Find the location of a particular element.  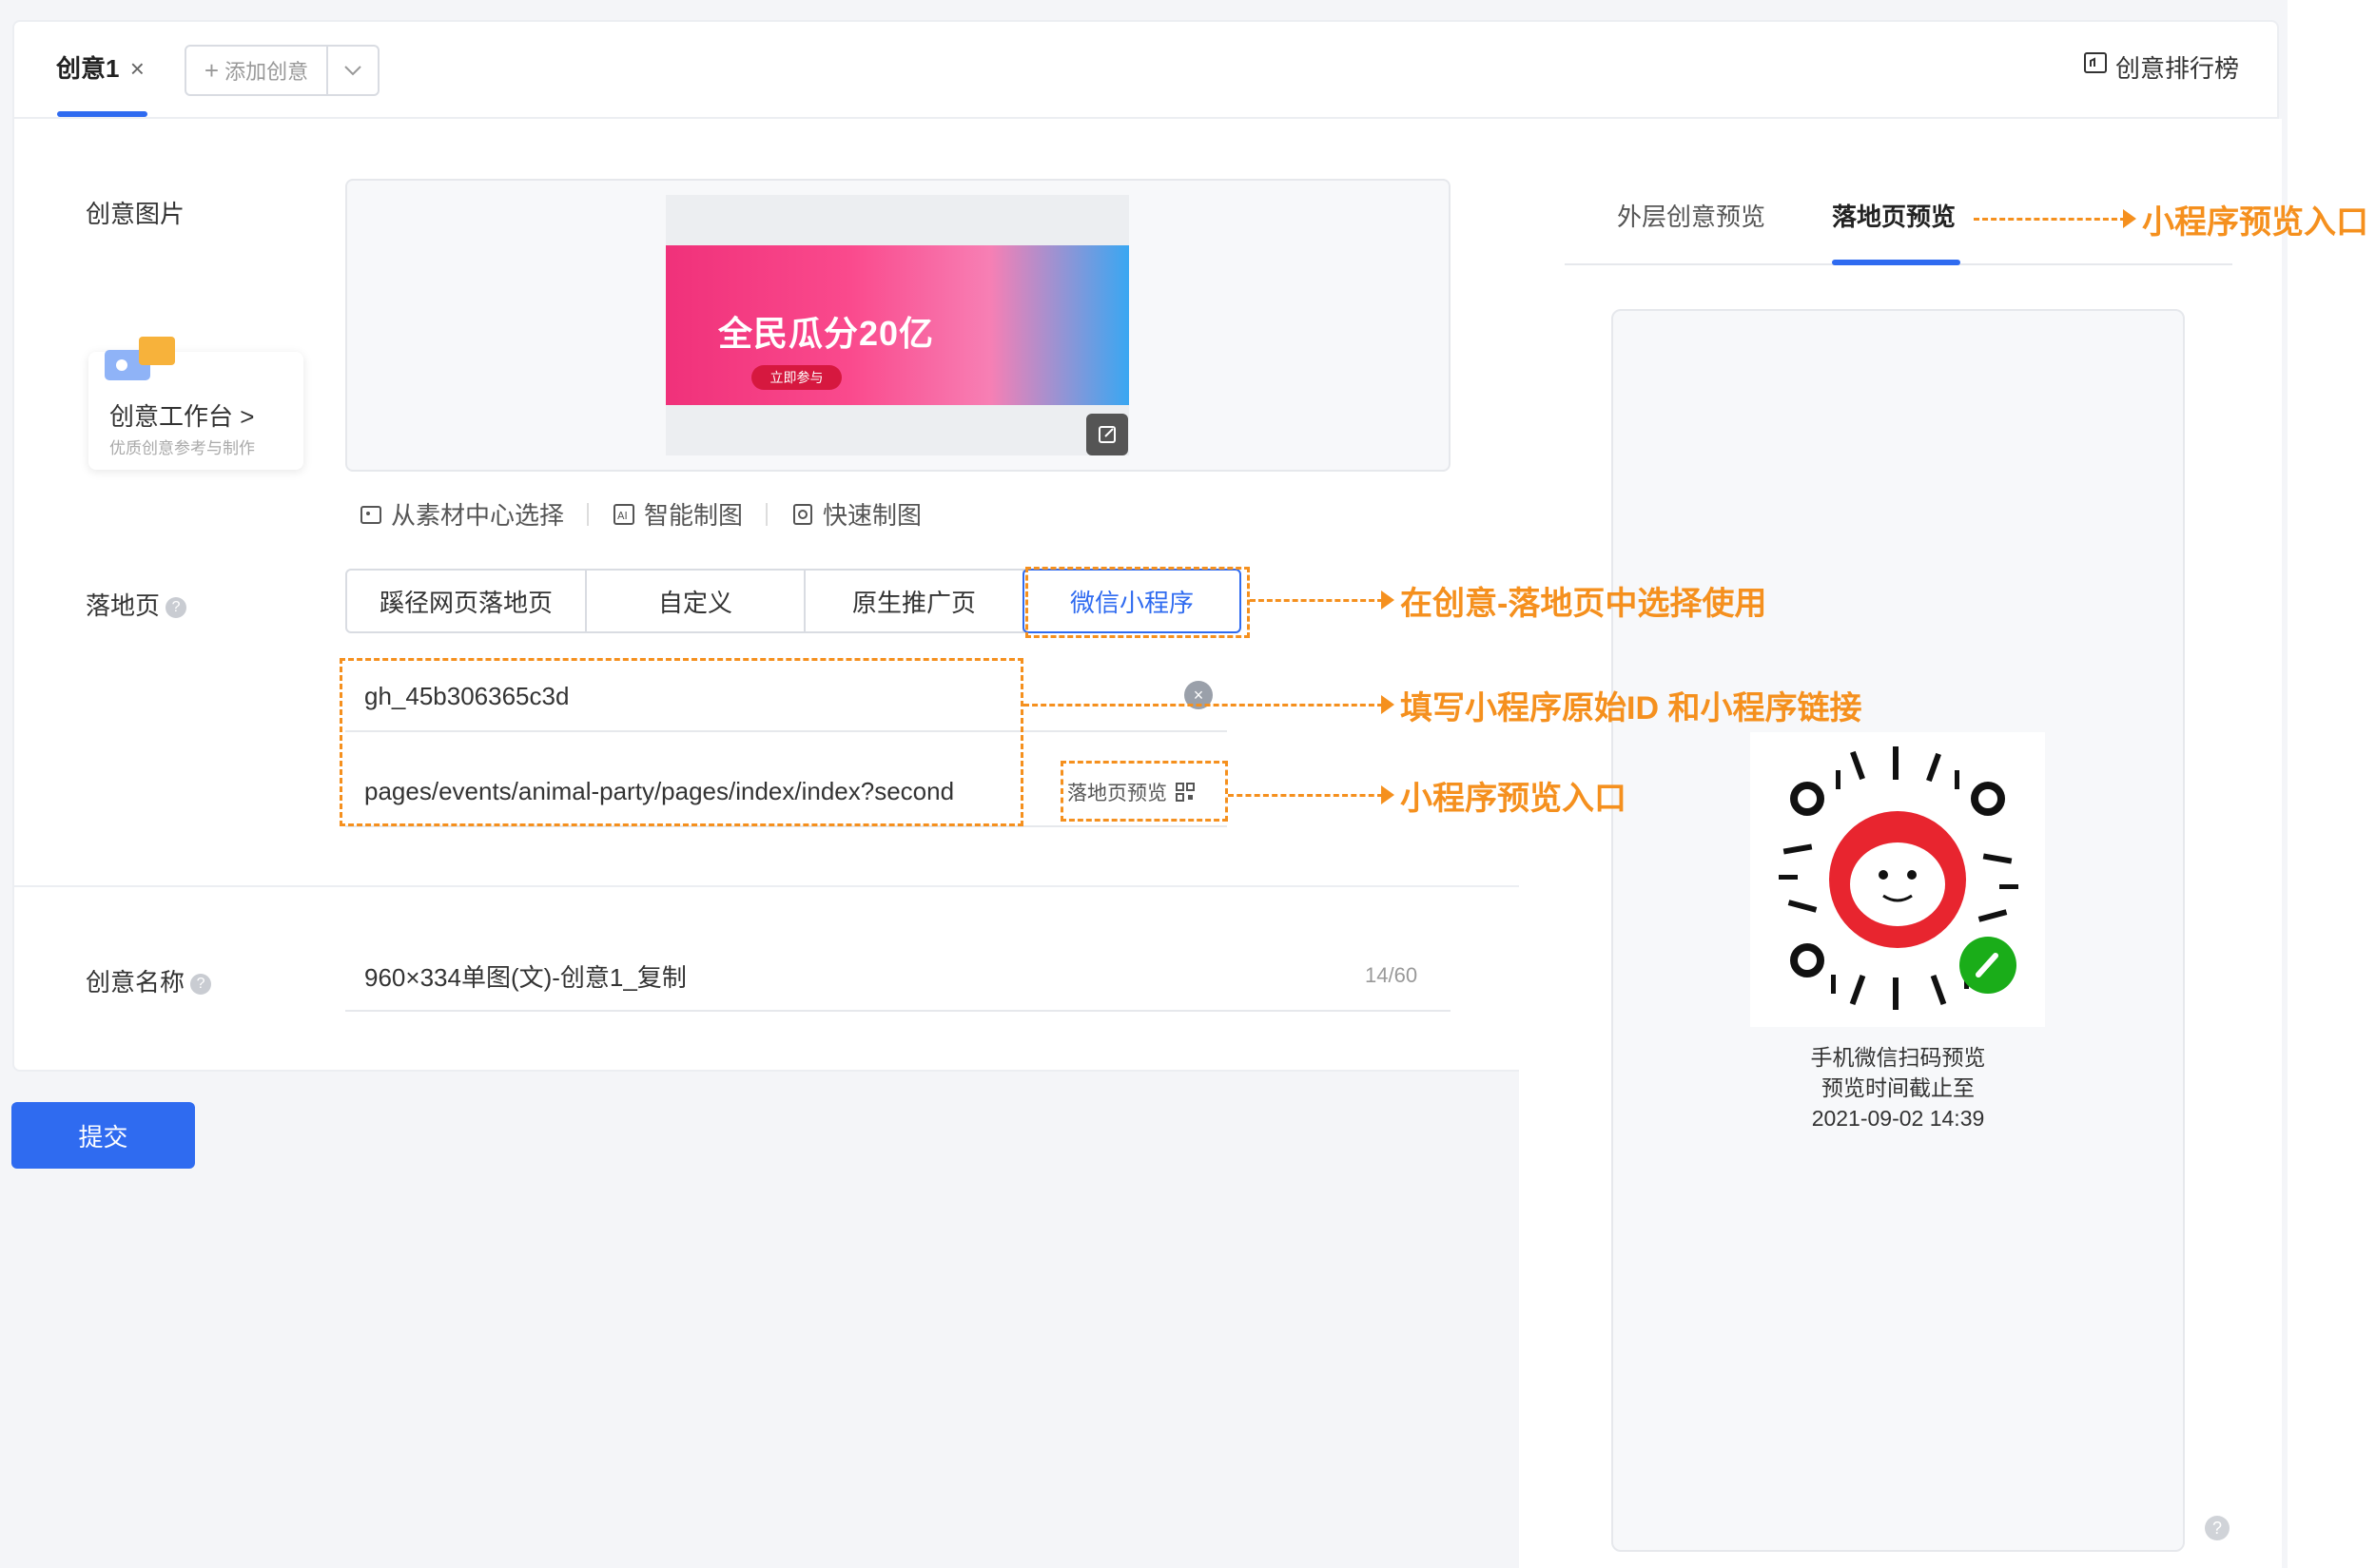

image-icon is located at coordinates (370, 514).